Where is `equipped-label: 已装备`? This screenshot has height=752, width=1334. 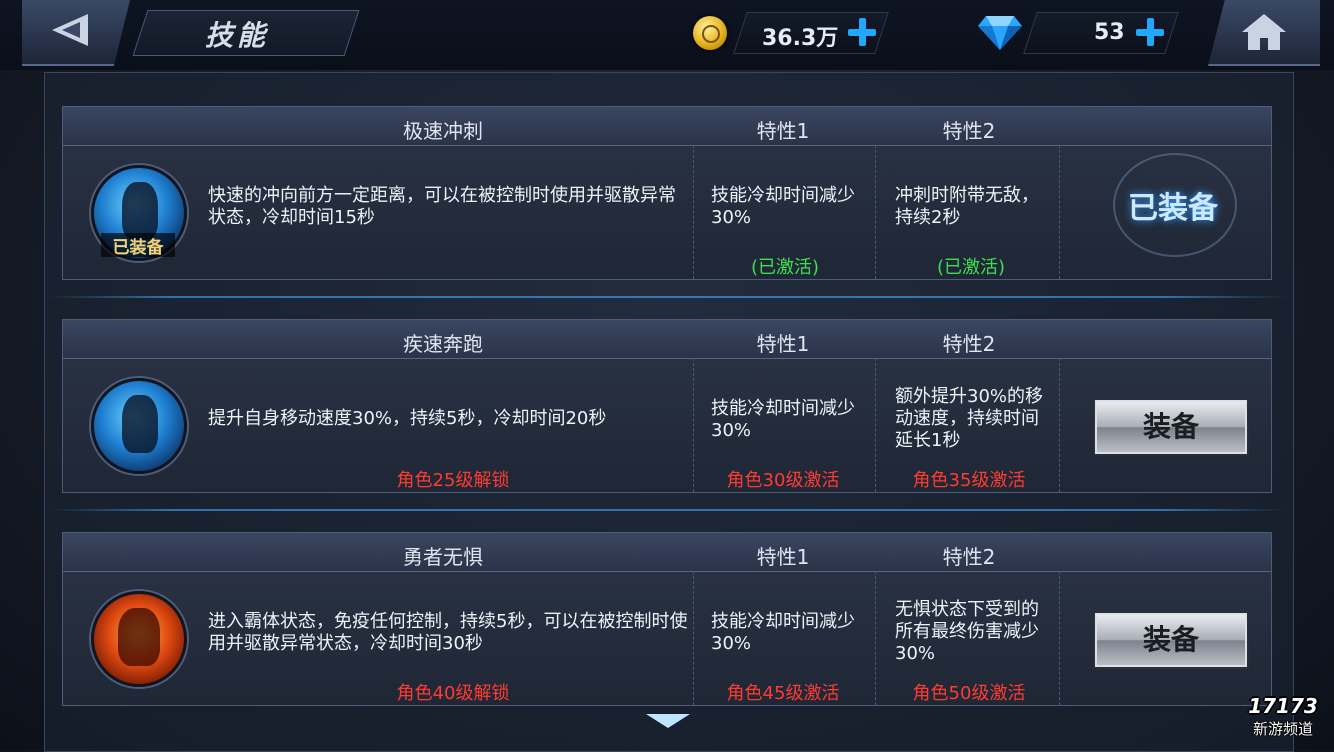
equipped-label: 已装备 is located at coordinates (1173, 208).